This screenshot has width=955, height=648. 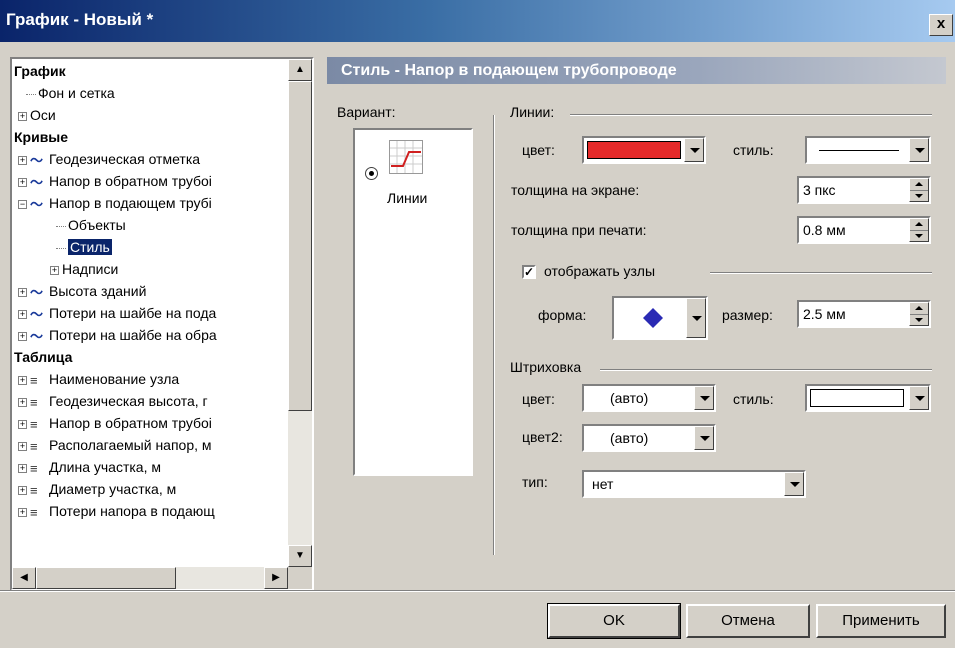 I want to click on footer-separator, so click(x=477, y=591).